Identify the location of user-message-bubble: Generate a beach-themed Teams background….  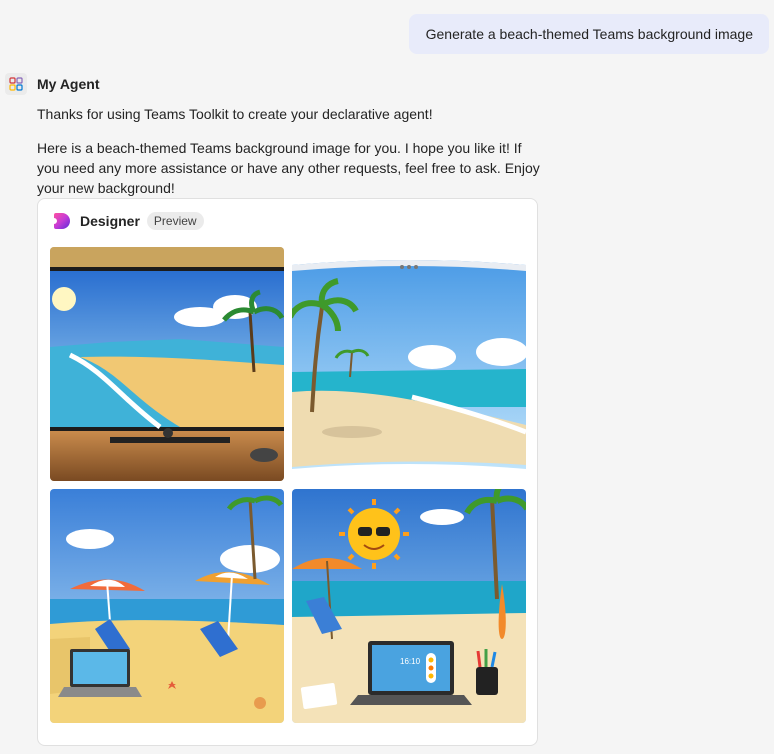
(588, 34).